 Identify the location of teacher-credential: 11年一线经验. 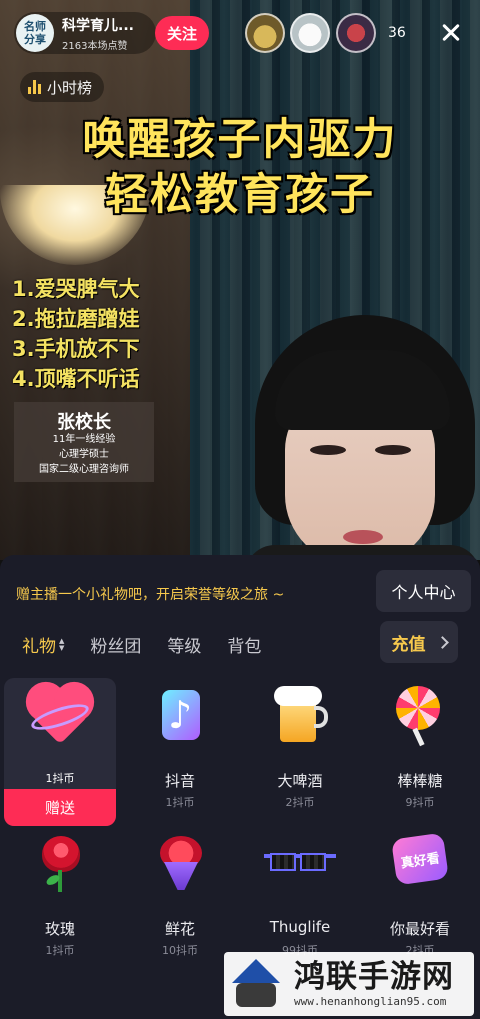
(84, 439).